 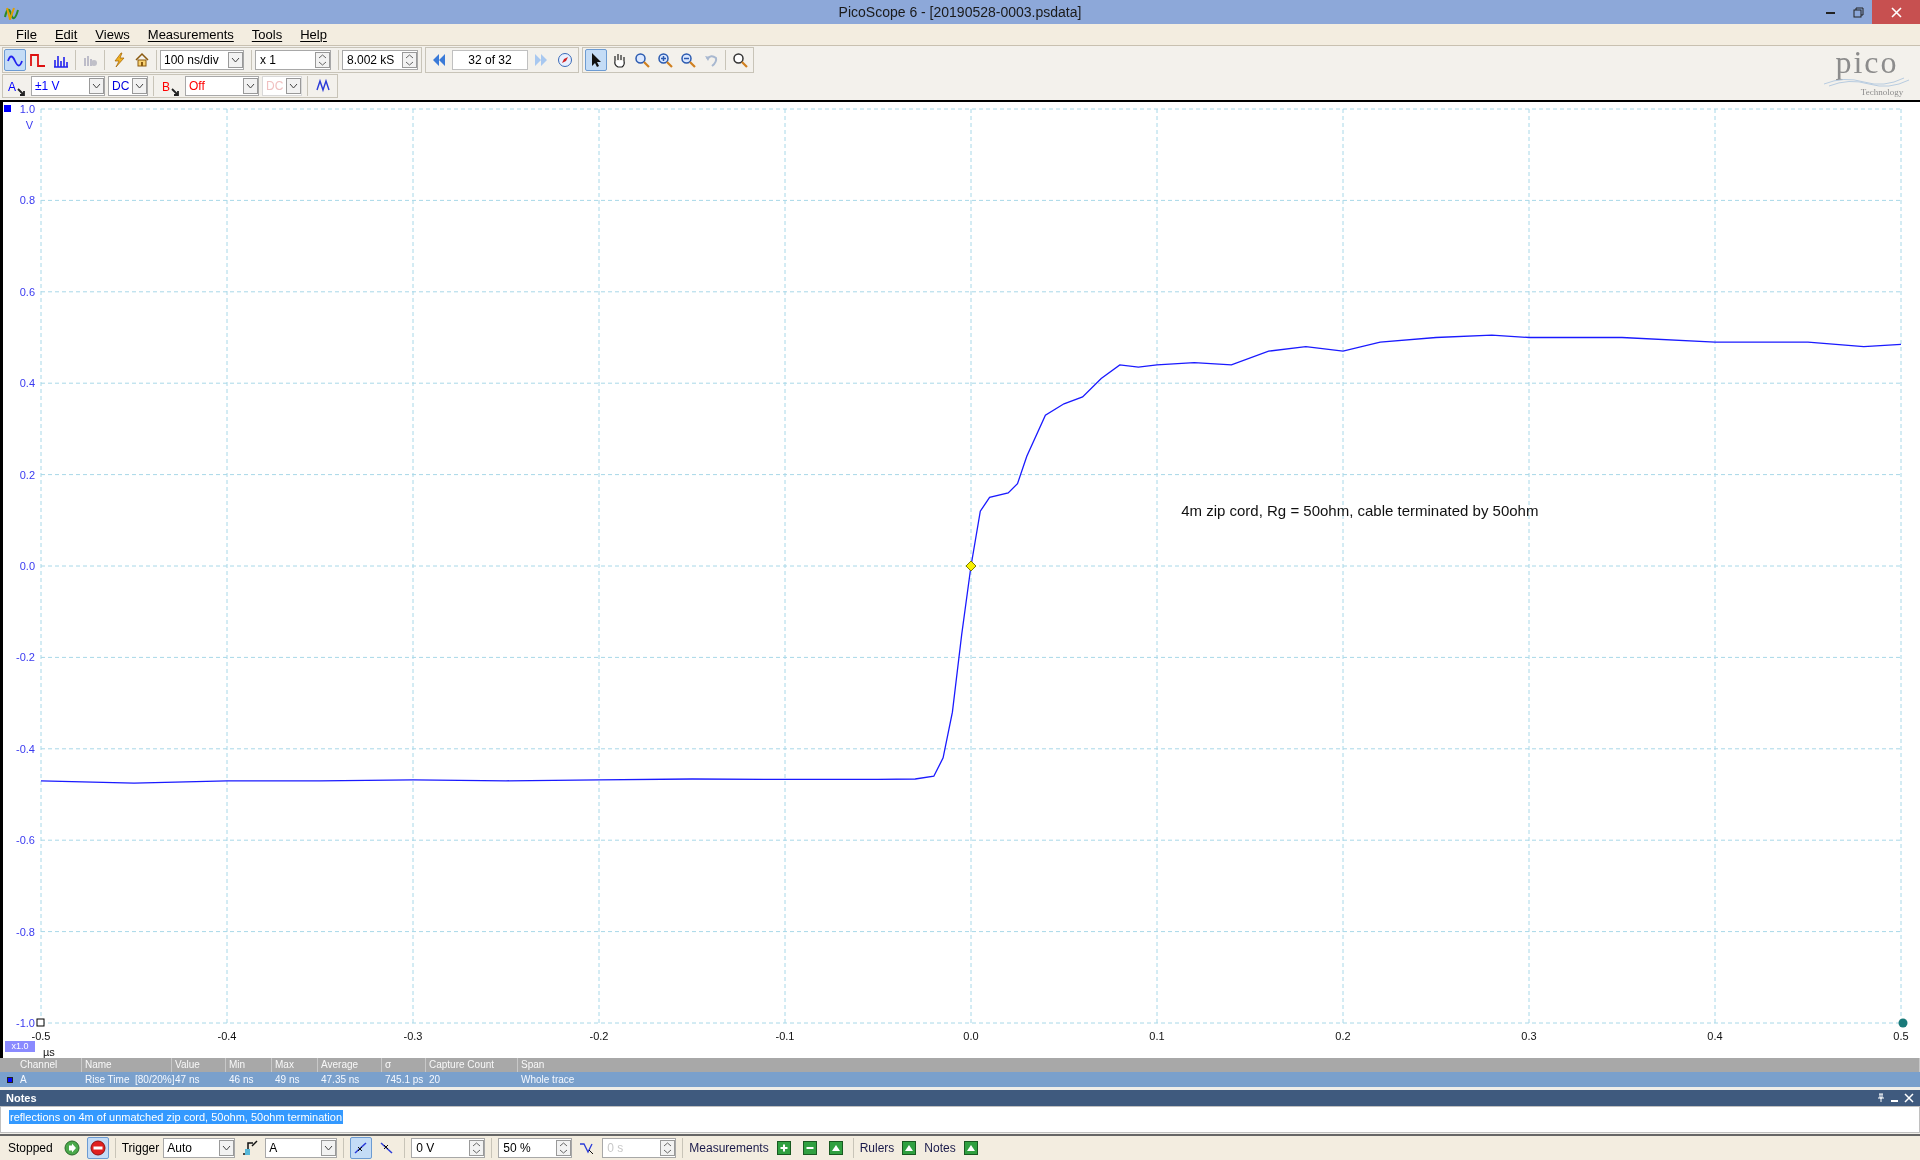 I want to click on zoom-badge: x1.0, so click(x=20, y=1046).